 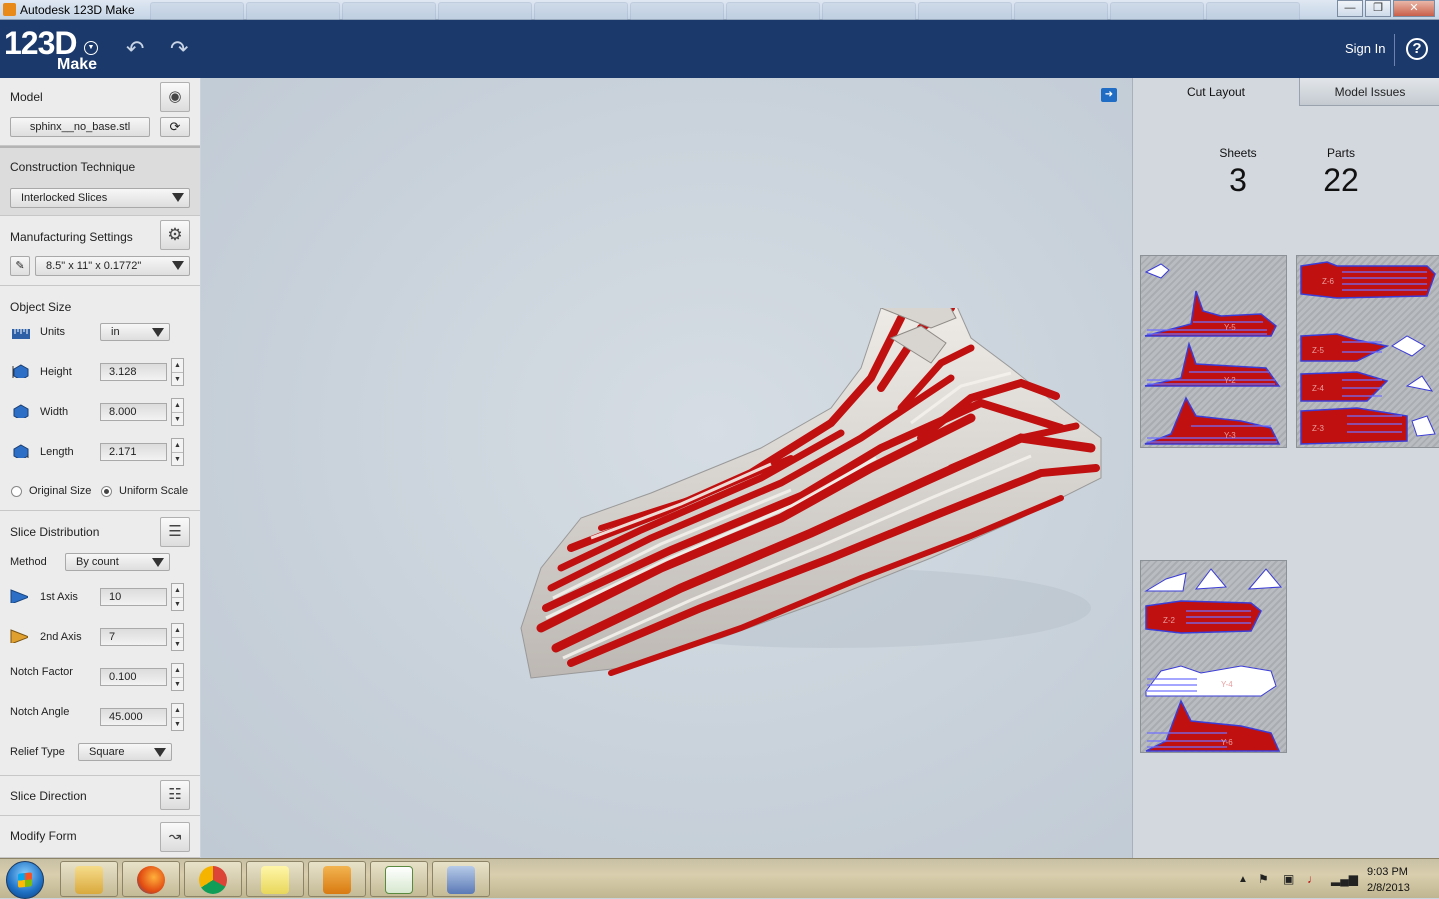 What do you see at coordinates (337, 879) in the screenshot?
I see `outlook-taskbar-button` at bounding box center [337, 879].